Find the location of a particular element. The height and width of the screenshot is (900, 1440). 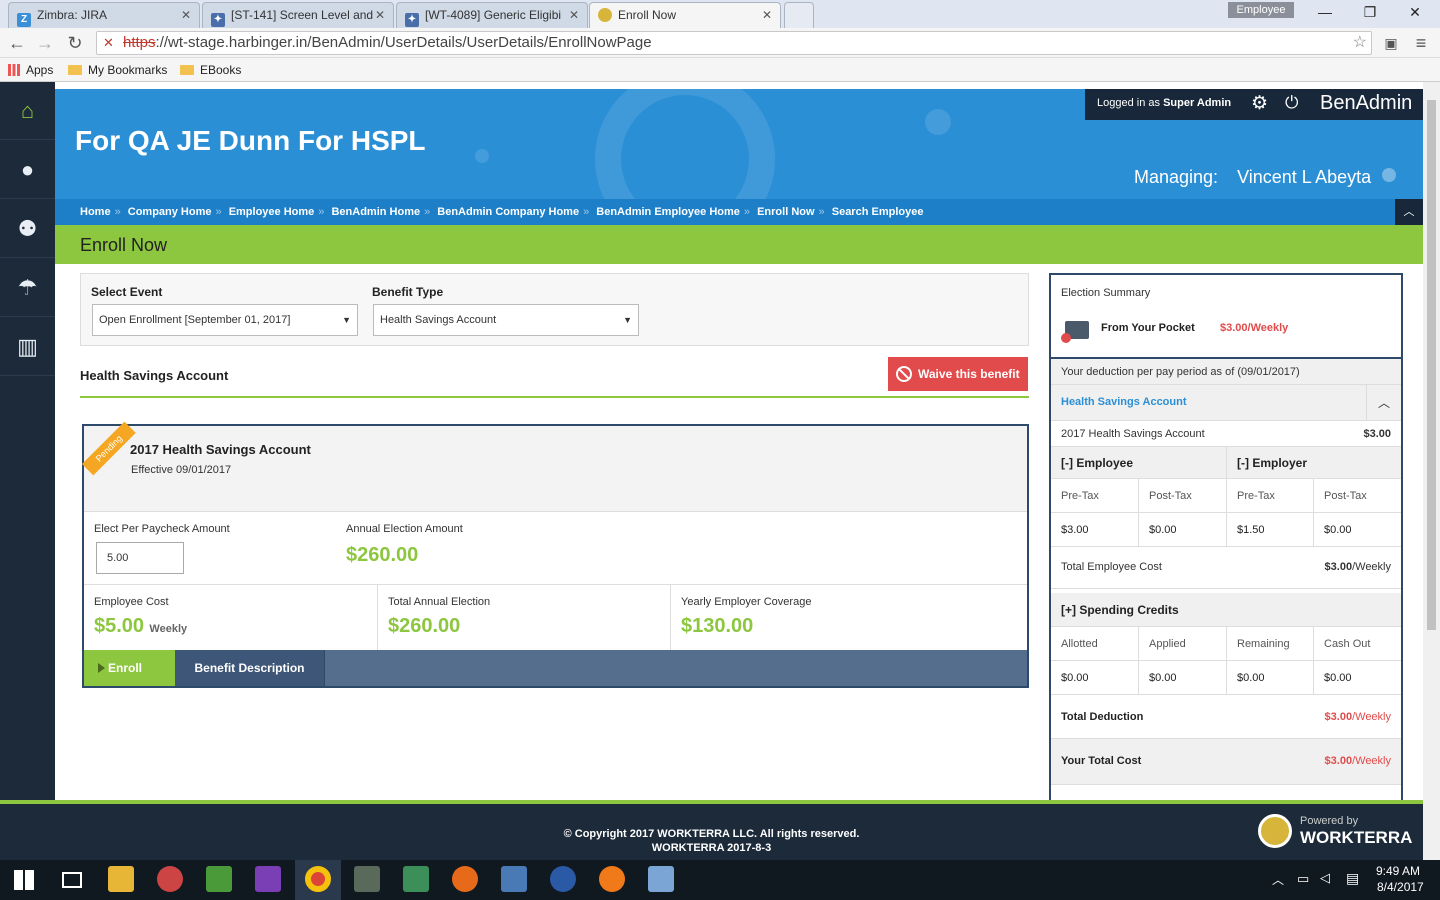

breadcrumb-search-employee: Search Employee is located at coordinates (878, 212).